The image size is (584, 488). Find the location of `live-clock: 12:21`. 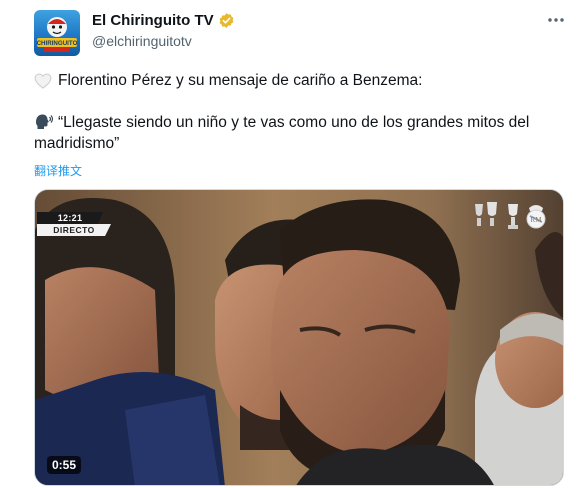

live-clock: 12:21 is located at coordinates (70, 218).